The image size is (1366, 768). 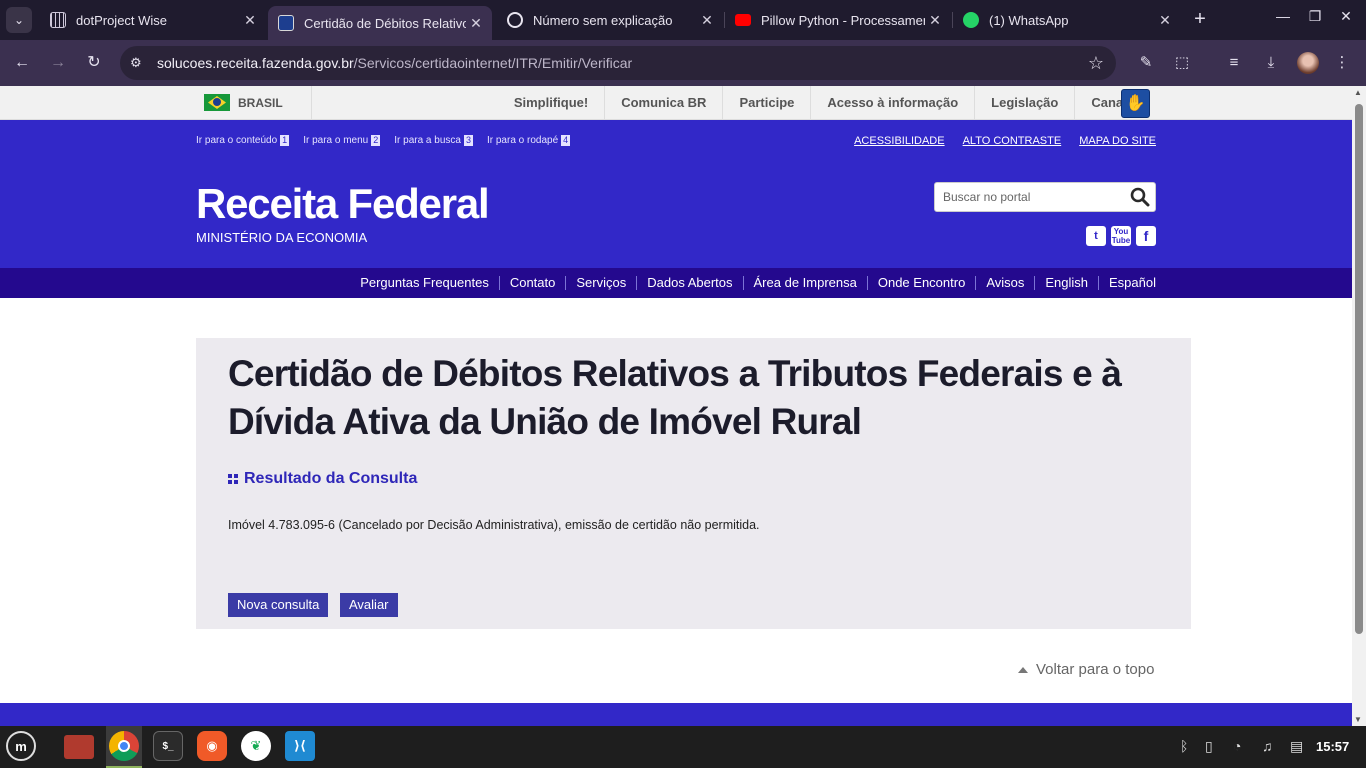 I want to click on terminal-icon: $_, so click(x=168, y=746).